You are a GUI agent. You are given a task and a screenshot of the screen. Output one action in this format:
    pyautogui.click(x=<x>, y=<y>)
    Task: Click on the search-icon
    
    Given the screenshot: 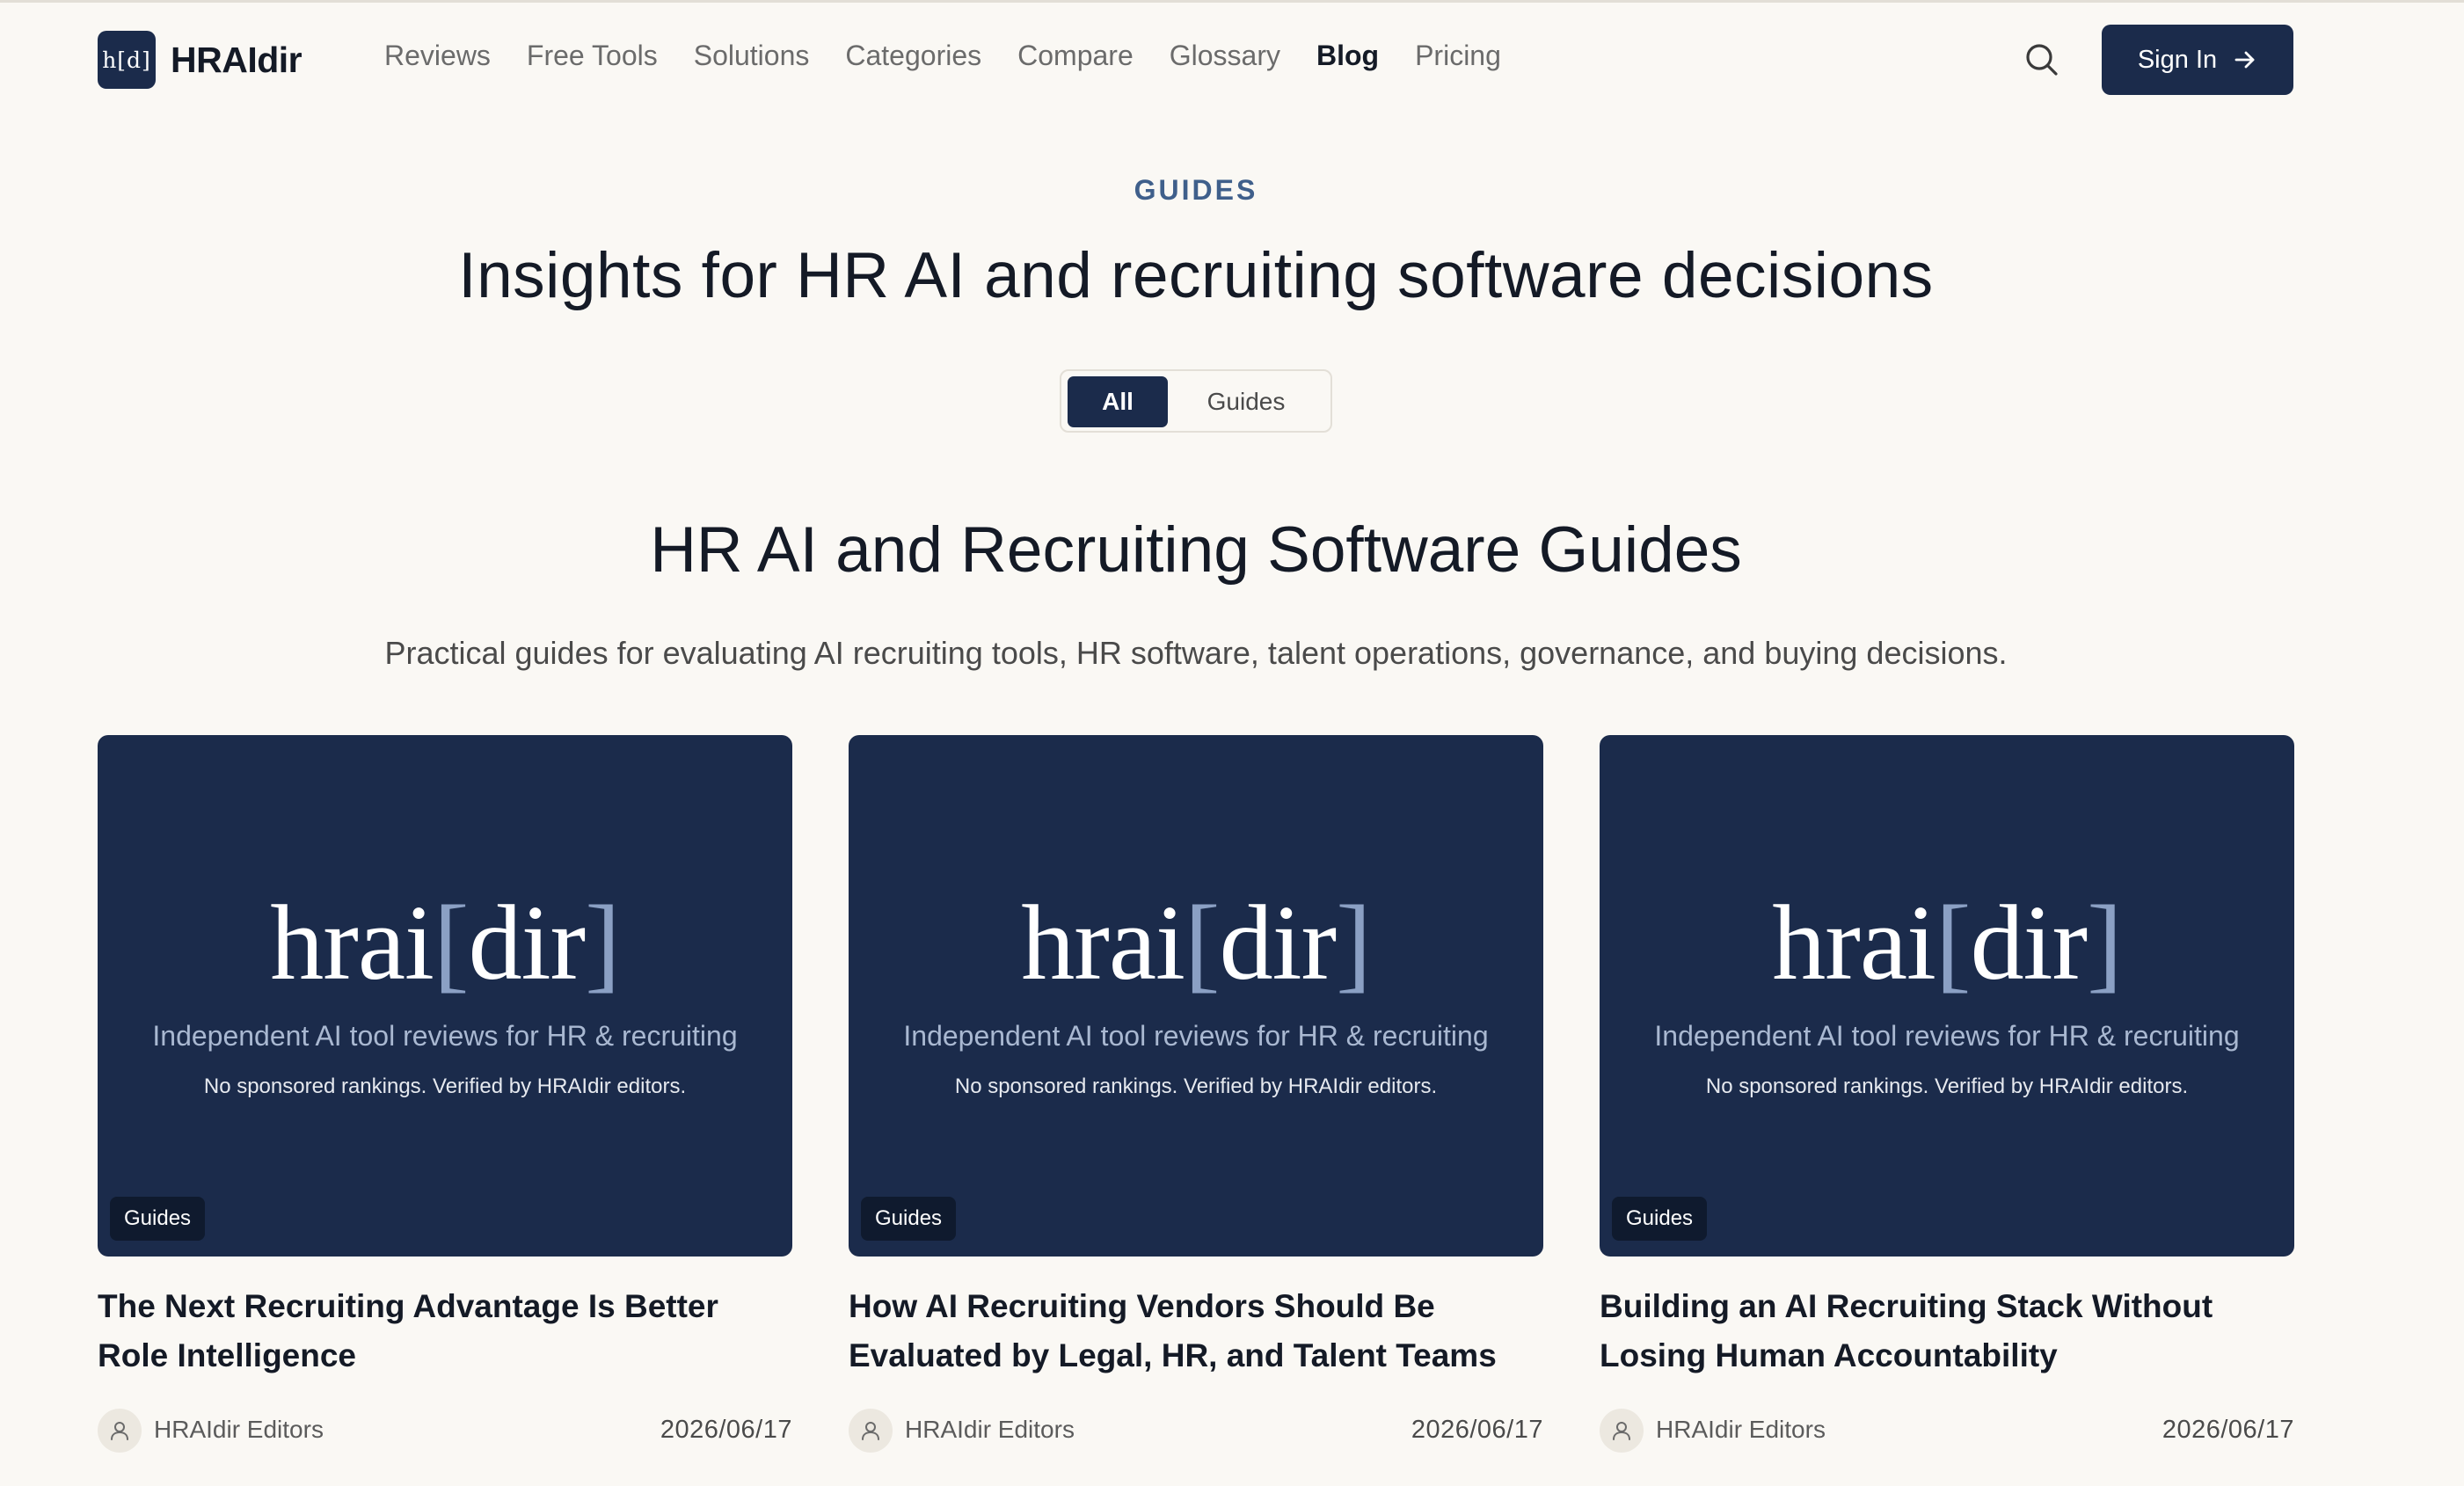 What is the action you would take?
    pyautogui.click(x=2042, y=60)
    